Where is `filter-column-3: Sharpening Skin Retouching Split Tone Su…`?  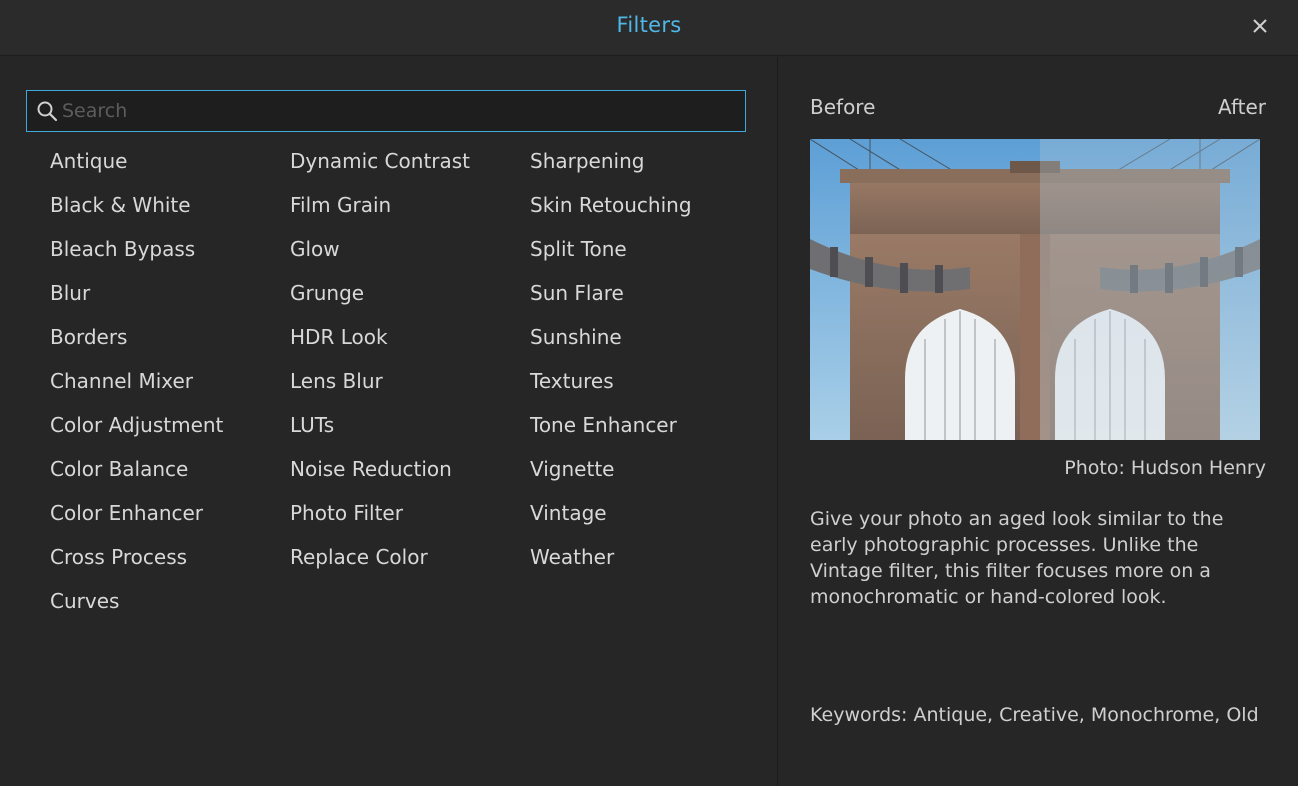
filter-column-3: Sharpening Skin Retouching Split Tone Su… is located at coordinates (611, 359).